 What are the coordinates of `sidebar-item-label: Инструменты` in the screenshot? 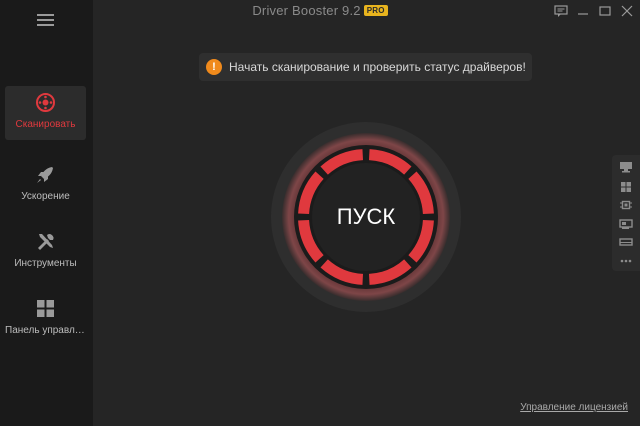 It's located at (45, 263).